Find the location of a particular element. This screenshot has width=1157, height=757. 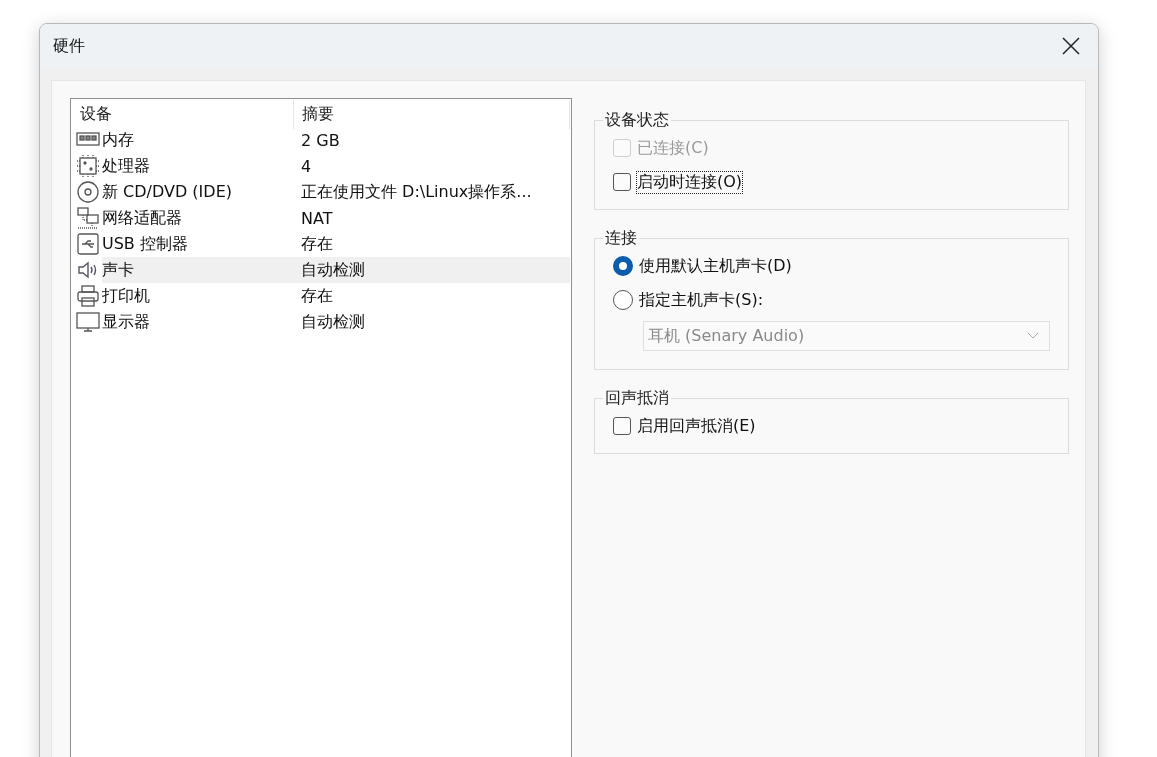

device-name: 声卡 is located at coordinates (118, 270).